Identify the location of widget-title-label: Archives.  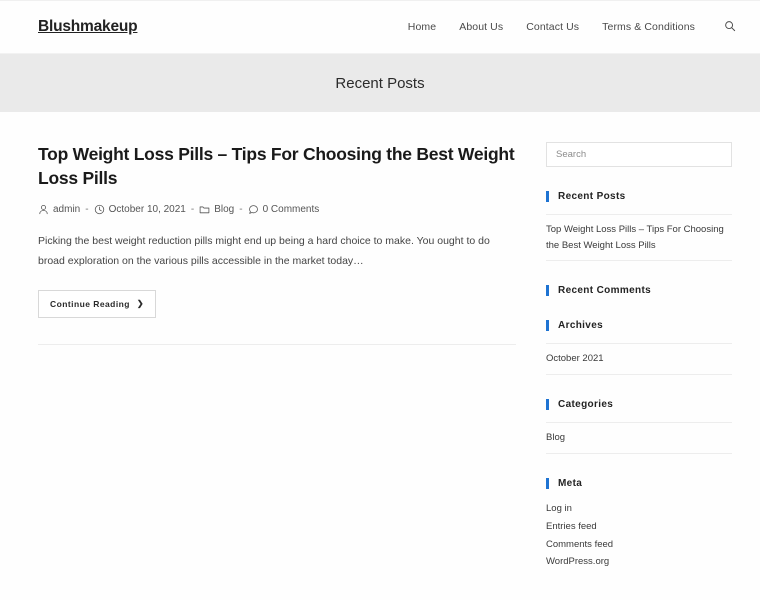
(581, 326).